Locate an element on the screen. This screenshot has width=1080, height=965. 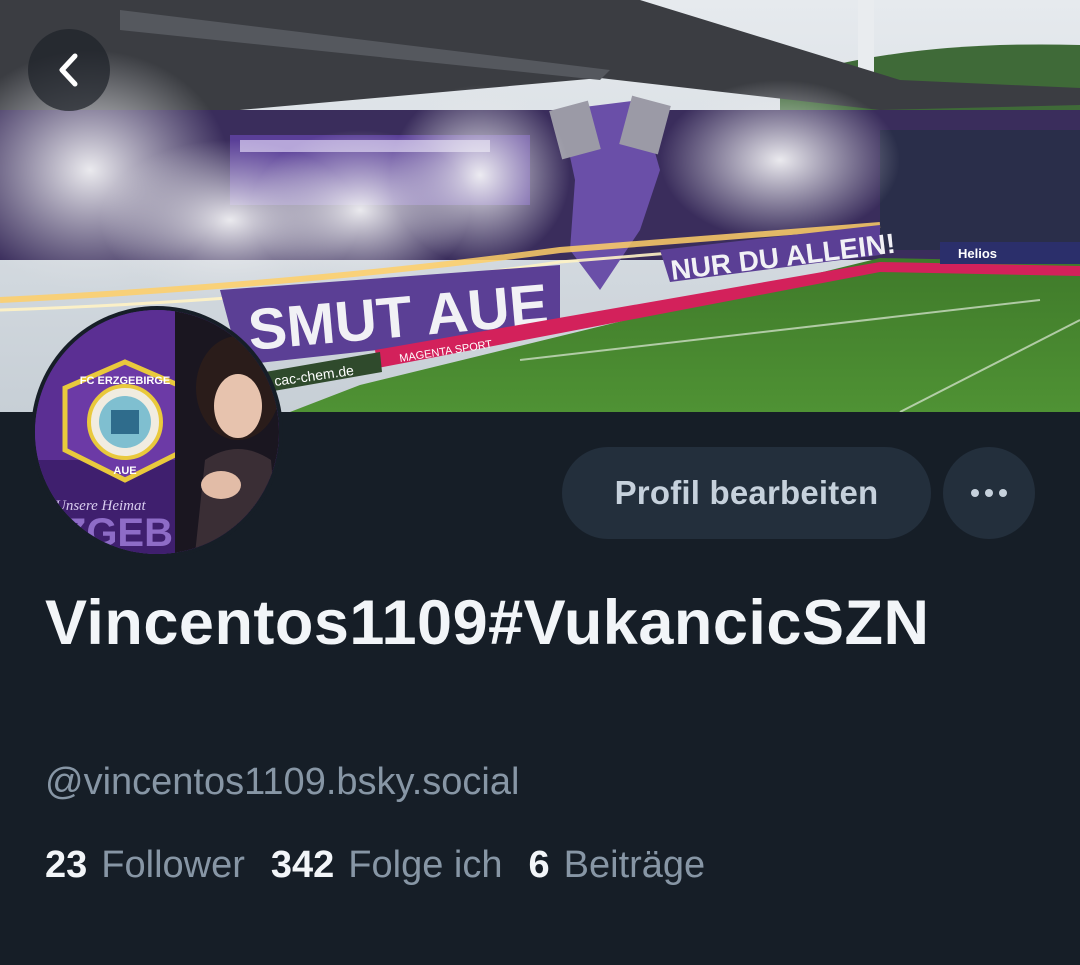
avatar-image: FC ERZGEBIRGE AUE Unsere Heimat RZGEB is located at coordinates (157, 432).